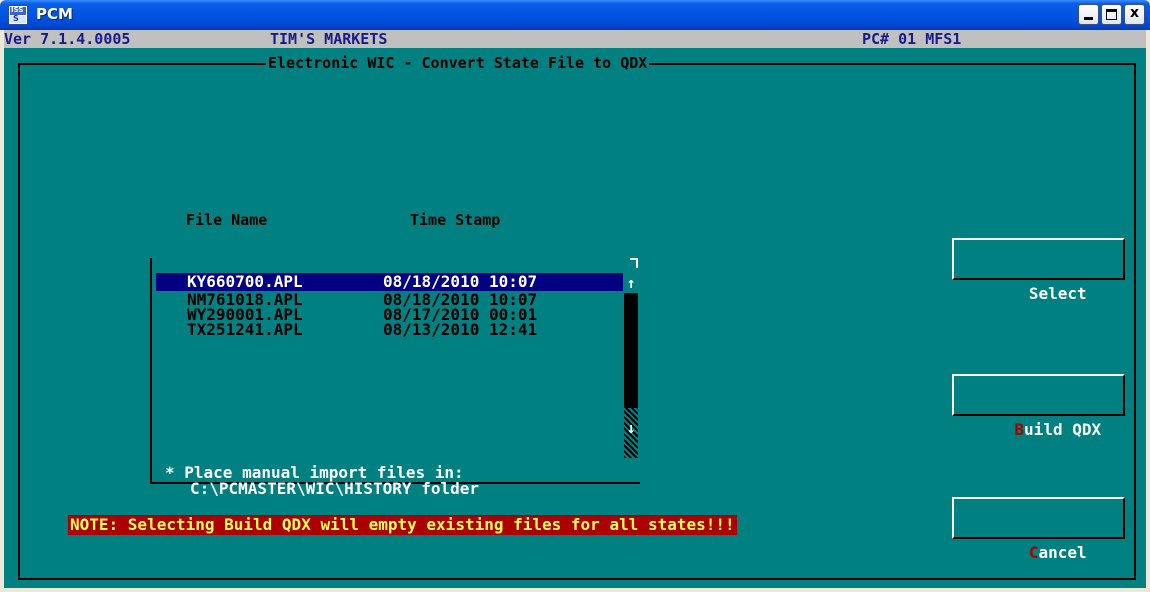  I want to click on file-row: TX251241.APL 08/13/2010 12:41, so click(346, 330).